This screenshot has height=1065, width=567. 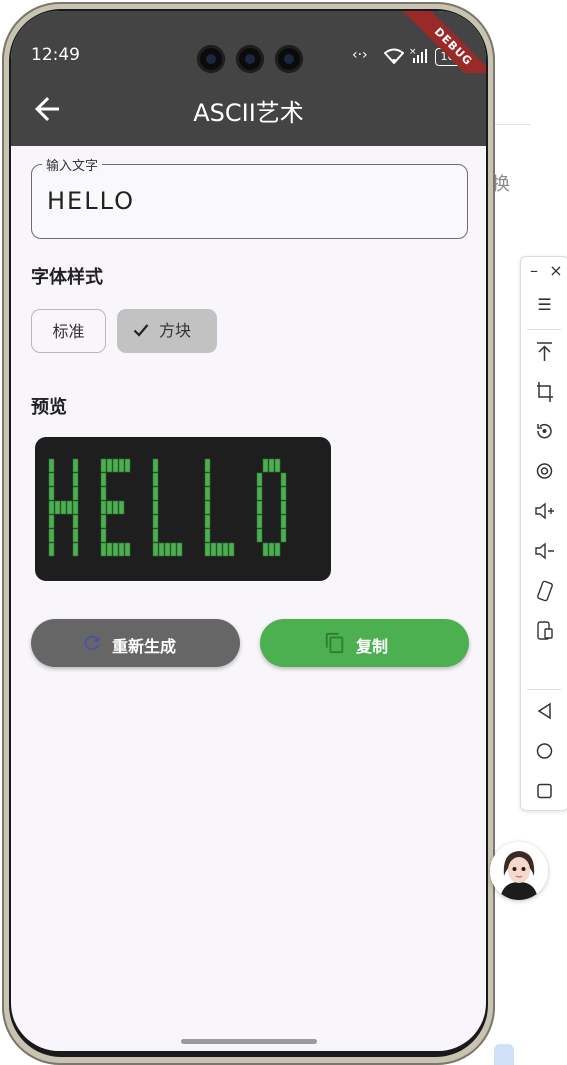 What do you see at coordinates (418, 55) in the screenshot?
I see `signal-icon: ×` at bounding box center [418, 55].